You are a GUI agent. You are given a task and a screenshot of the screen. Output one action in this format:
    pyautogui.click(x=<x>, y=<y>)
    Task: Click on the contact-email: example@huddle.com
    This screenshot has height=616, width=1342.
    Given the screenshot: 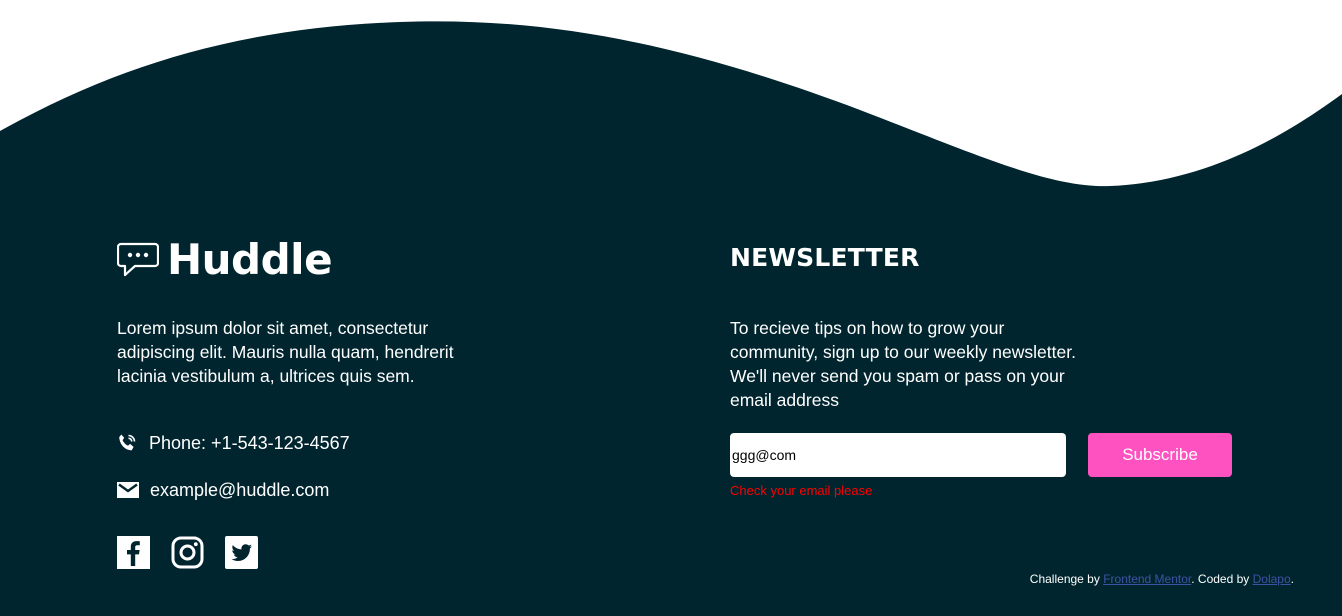 What is the action you would take?
    pyautogui.click(x=223, y=490)
    